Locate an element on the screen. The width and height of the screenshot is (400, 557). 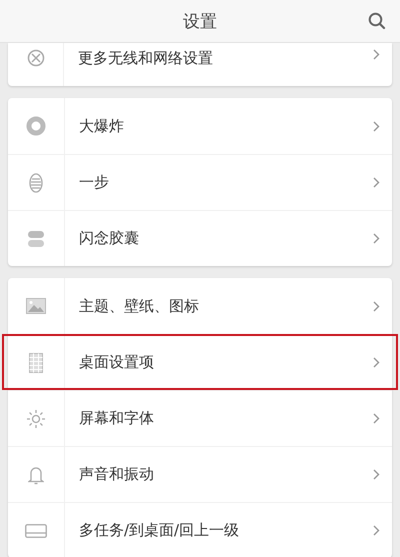
settings-label: 大爆炸 is located at coordinates (101, 126).